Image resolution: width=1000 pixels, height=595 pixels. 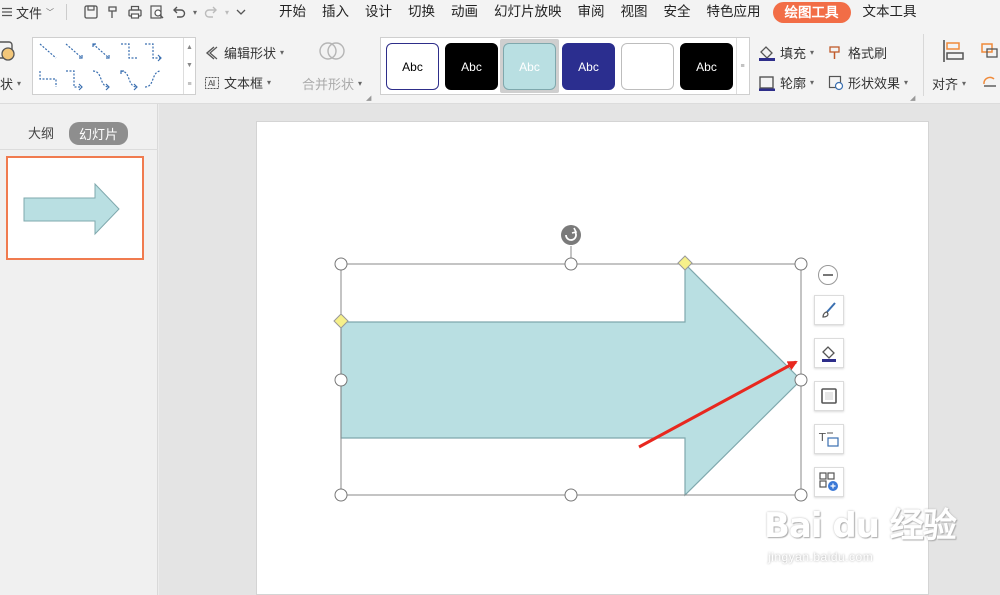 I want to click on outline-icon, so click(x=829, y=396).